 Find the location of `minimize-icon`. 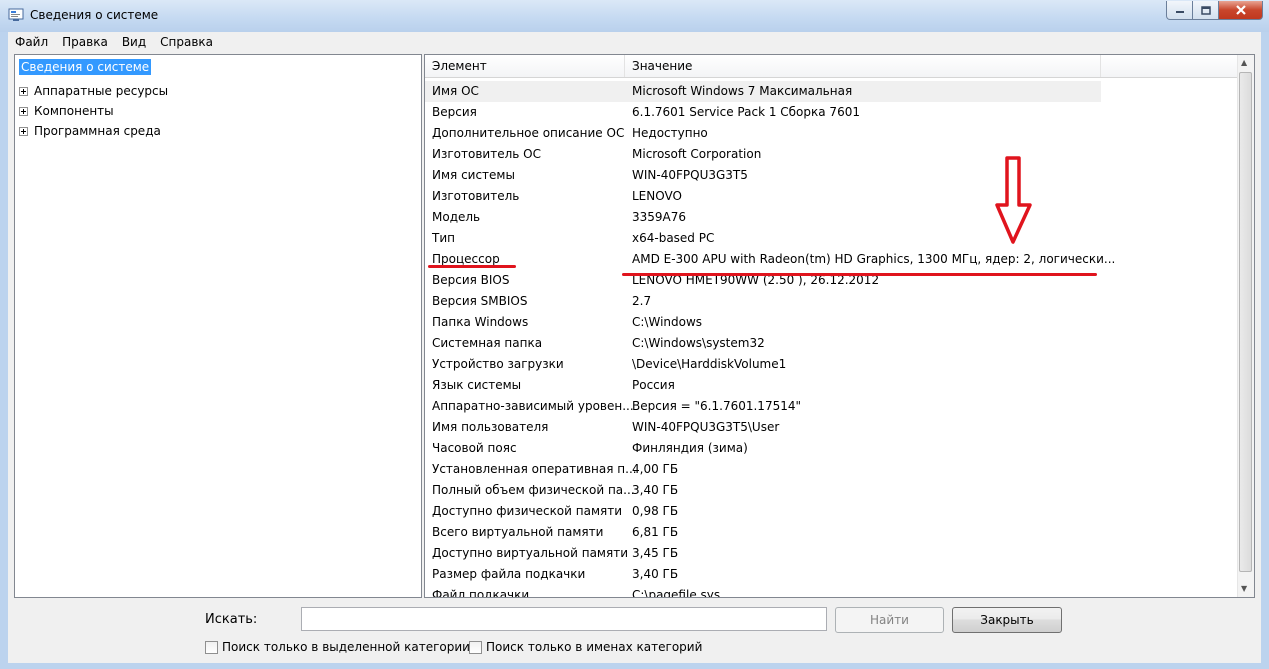

minimize-icon is located at coordinates (1179, 12).